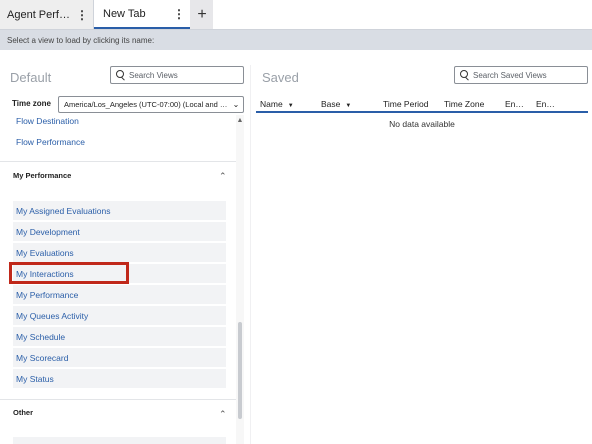 The height and width of the screenshot is (444, 592). I want to click on view-item-my-interactions: My Interactions, so click(119, 273).